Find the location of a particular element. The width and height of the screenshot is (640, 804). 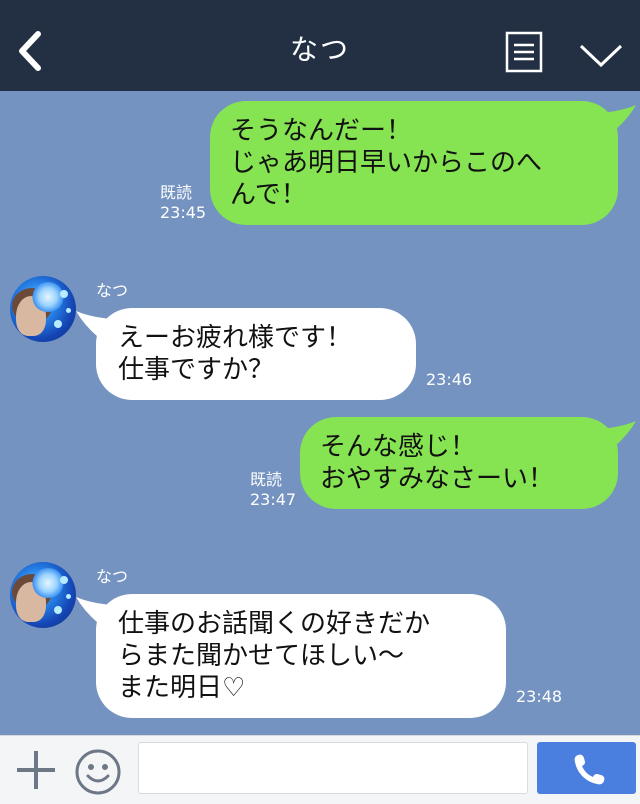

note-icon is located at coordinates (524, 52).